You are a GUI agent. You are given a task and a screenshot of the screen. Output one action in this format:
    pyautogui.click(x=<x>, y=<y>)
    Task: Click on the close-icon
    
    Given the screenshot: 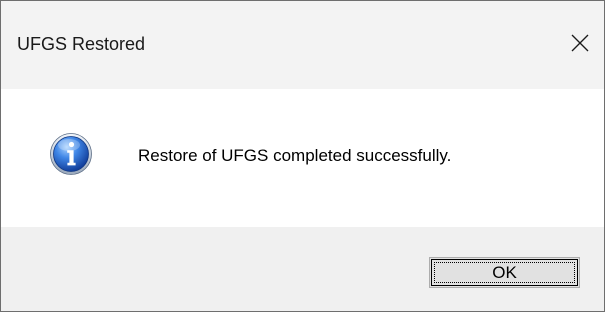 What is the action you would take?
    pyautogui.click(x=580, y=43)
    